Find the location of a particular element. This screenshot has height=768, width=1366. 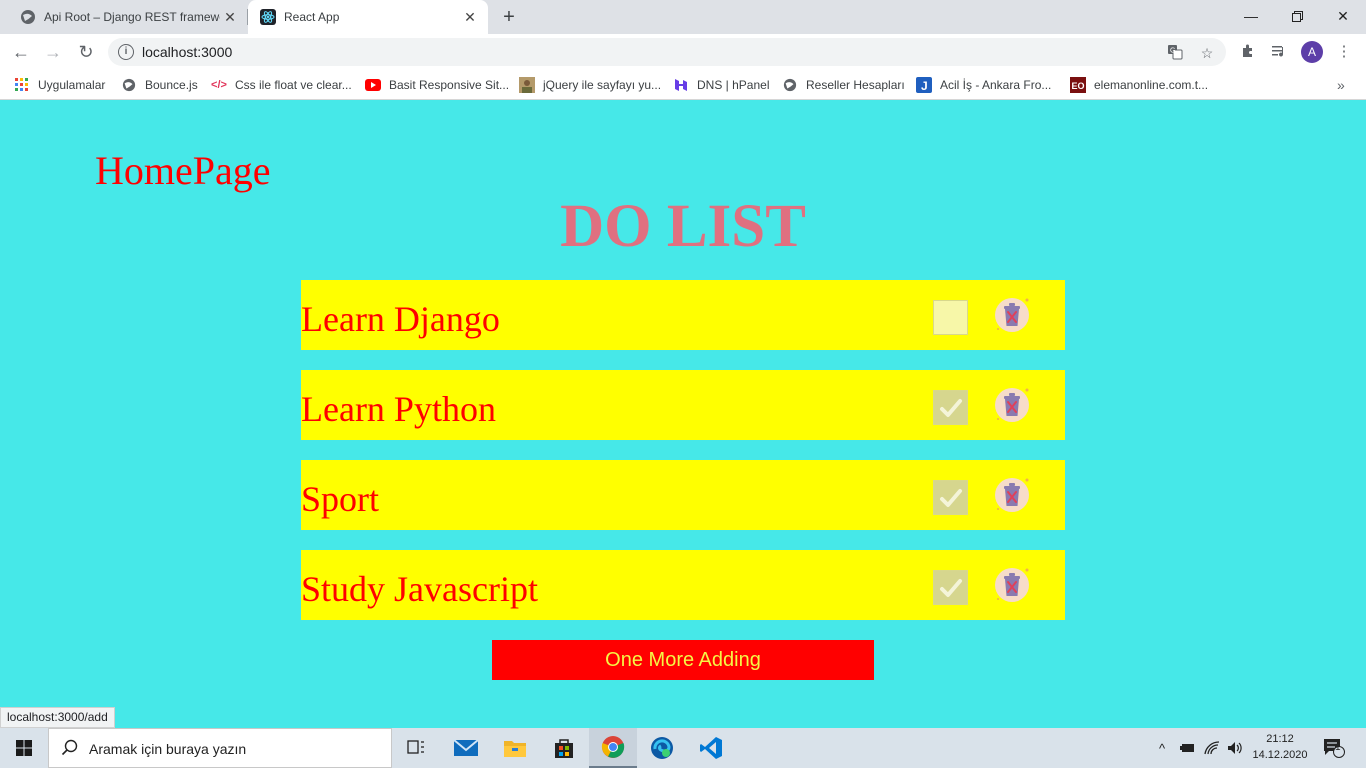

status-bar-url: localhost:3000/add is located at coordinates (57, 717).